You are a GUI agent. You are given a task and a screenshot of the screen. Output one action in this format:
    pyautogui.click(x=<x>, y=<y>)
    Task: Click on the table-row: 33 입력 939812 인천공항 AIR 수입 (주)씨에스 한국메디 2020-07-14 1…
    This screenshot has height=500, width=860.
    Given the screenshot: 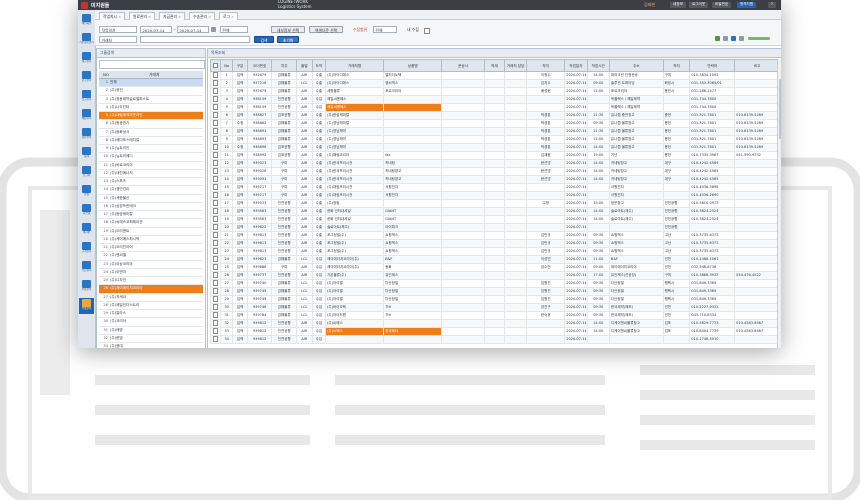 What is the action you would take?
    pyautogui.click(x=494, y=331)
    